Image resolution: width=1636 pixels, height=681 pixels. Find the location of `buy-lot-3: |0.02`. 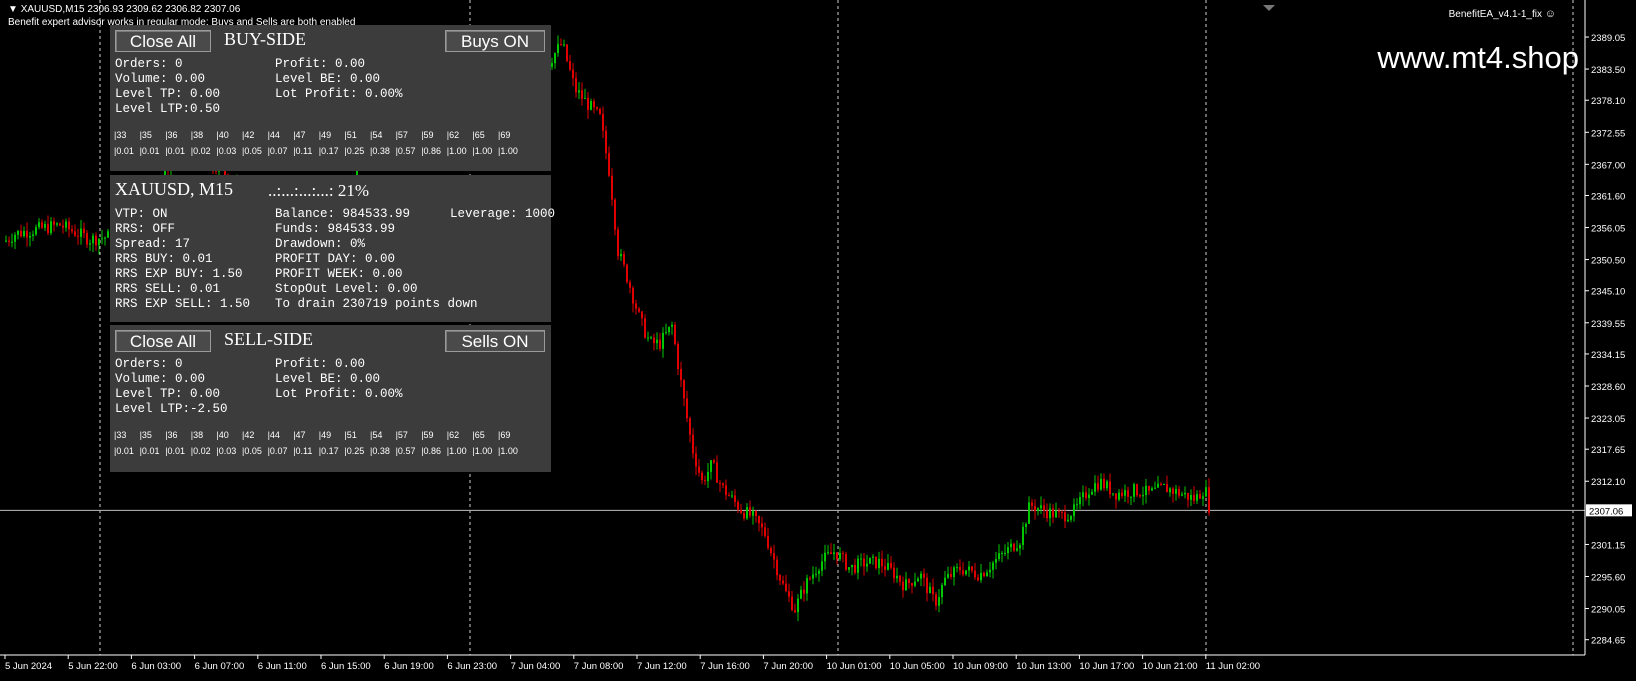

buy-lot-3: |0.02 is located at coordinates (200, 151).